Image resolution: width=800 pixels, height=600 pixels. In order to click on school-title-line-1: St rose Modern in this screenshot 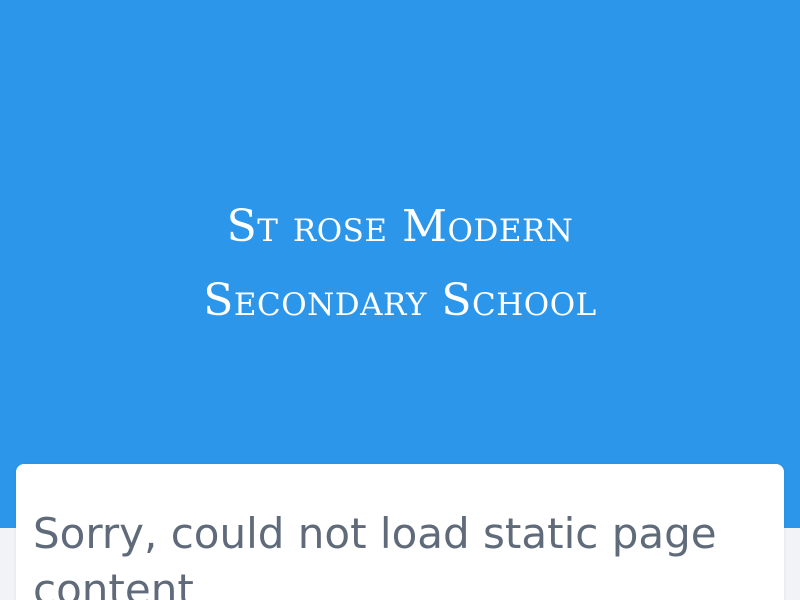, I will do `click(400, 226)`.